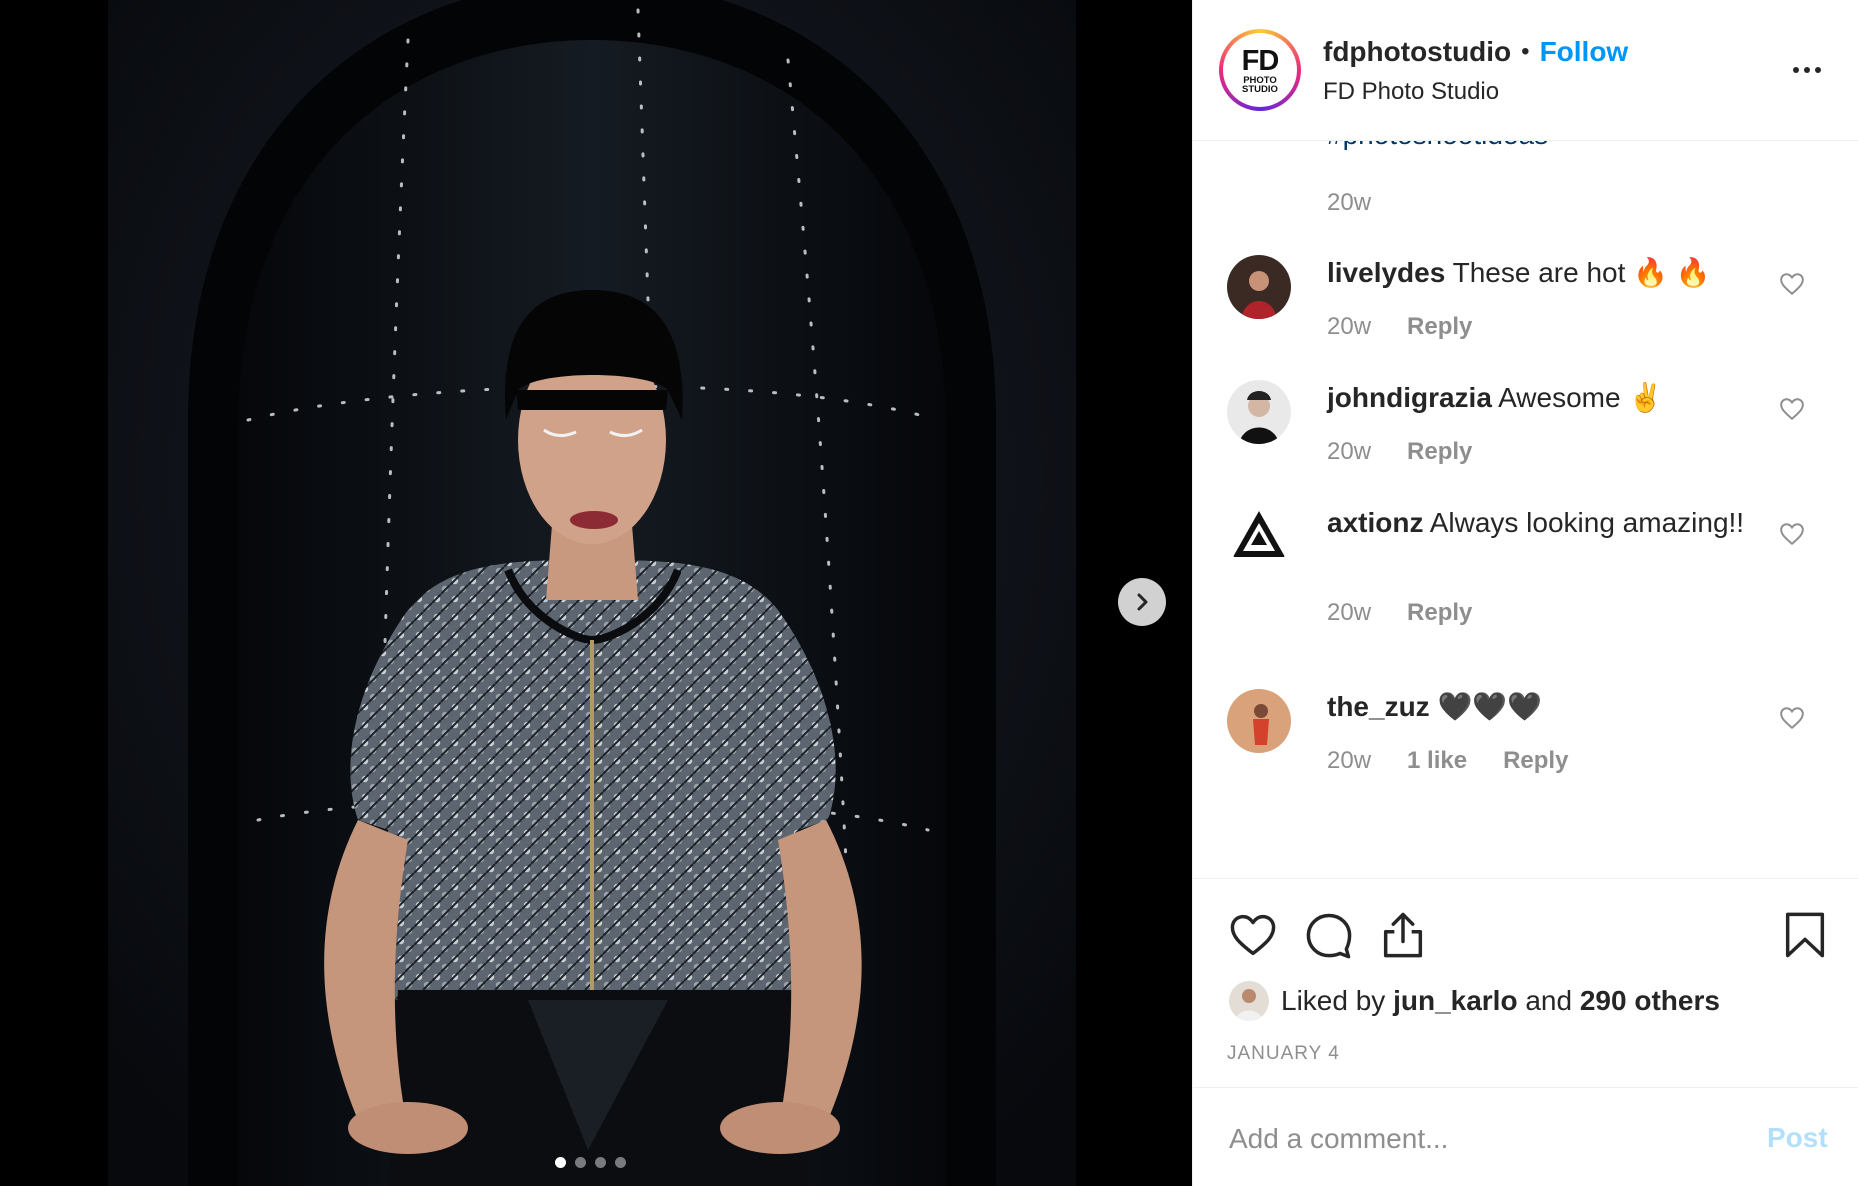 The image size is (1858, 1186). Describe the element at coordinates (1260, 60) in the screenshot. I see `logo-text: FD` at that location.